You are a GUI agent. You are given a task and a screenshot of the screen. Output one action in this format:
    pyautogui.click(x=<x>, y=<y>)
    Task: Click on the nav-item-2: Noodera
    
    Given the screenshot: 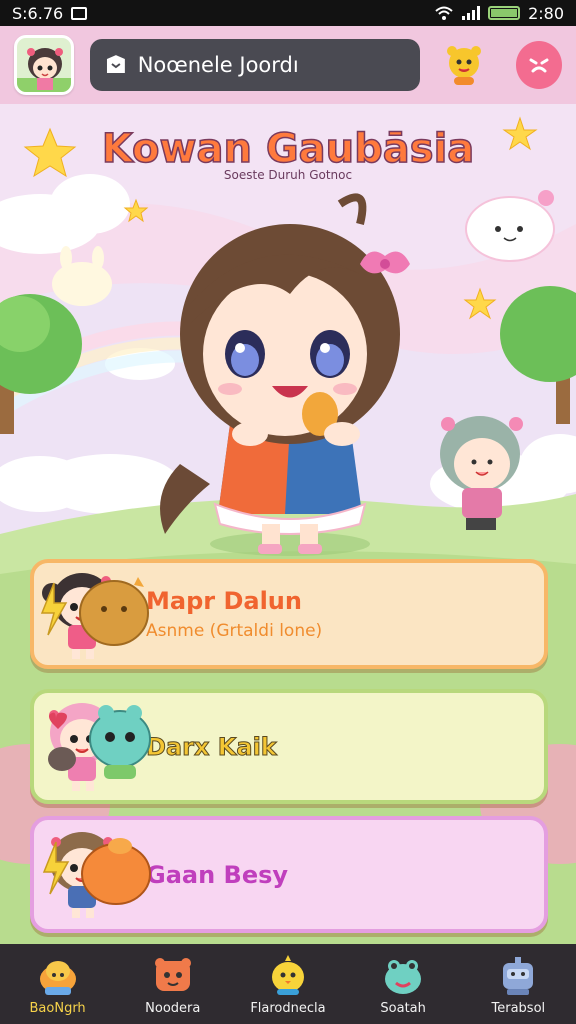 What is the action you would take?
    pyautogui.click(x=173, y=984)
    